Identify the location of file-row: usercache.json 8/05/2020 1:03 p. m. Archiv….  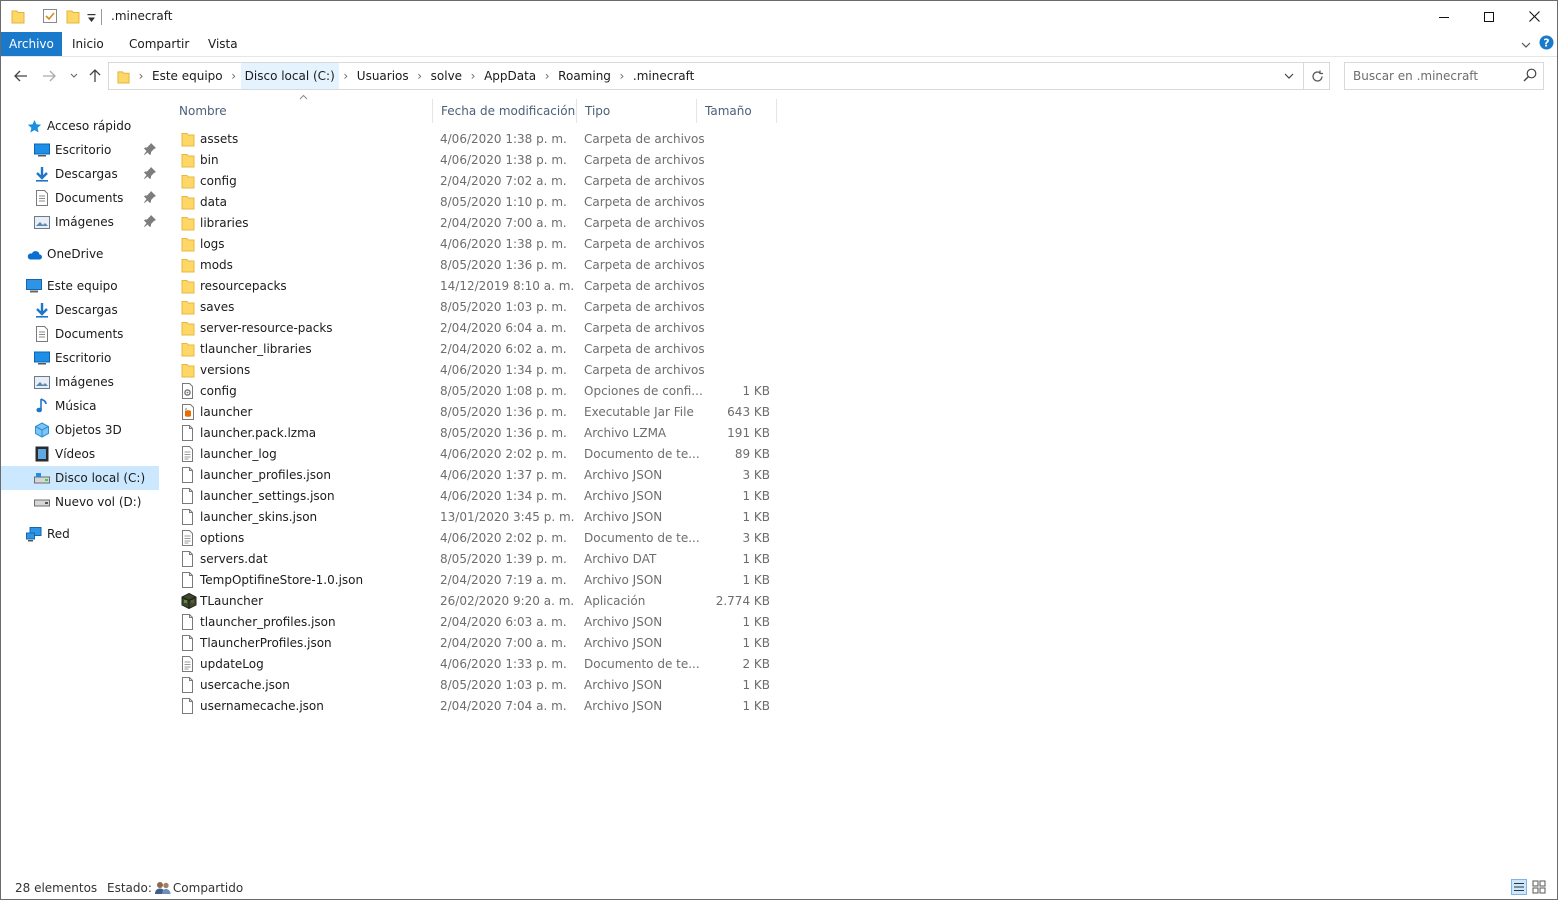
(476, 685).